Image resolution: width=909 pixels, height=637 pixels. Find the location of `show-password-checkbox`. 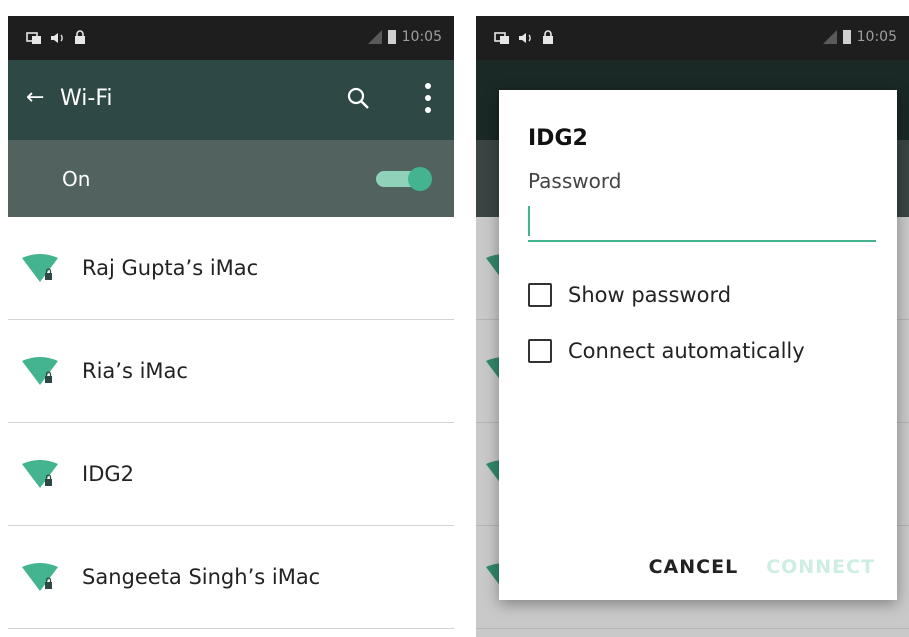

show-password-checkbox is located at coordinates (540, 295).